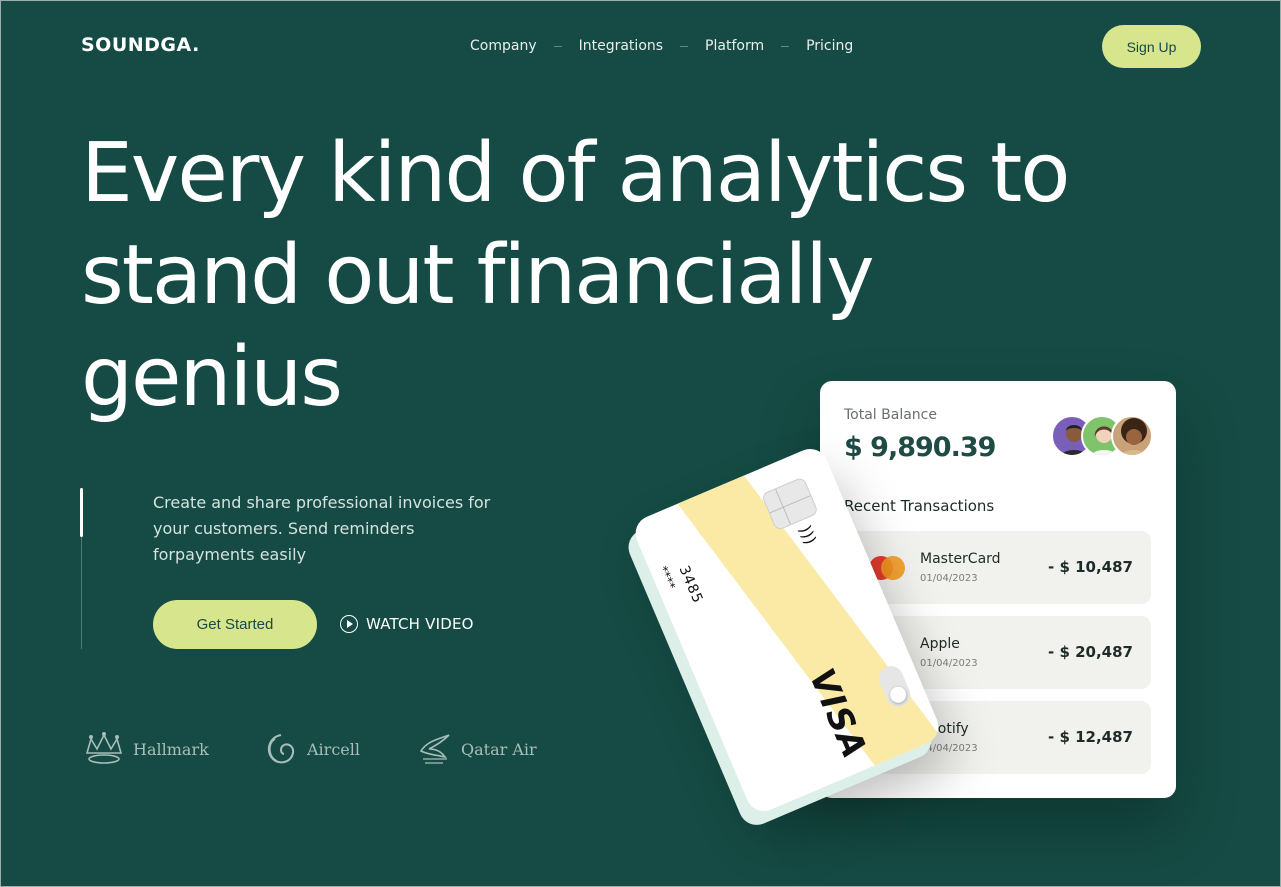  I want to click on recent-transactions-label: Recent Transactions, so click(919, 506).